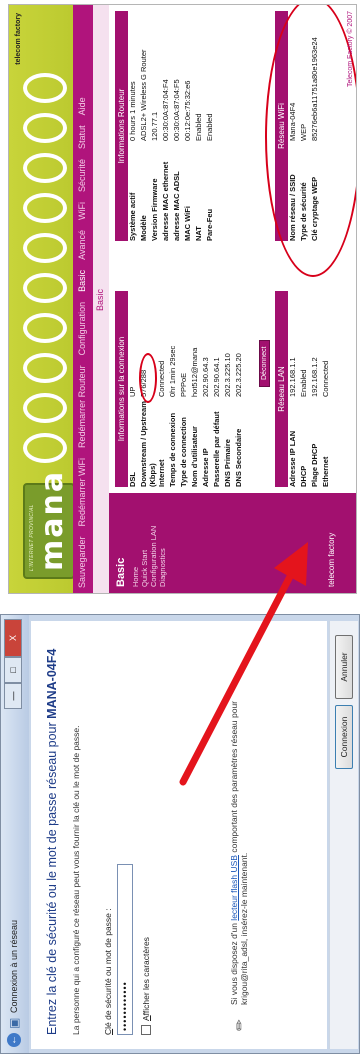  What do you see at coordinates (108, 968) in the screenshot?
I see `password-label-rest: lé de sécurité ou mot de passe :` at bounding box center [108, 968].